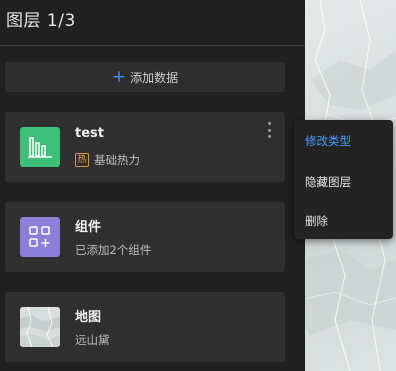 Image resolution: width=396 pixels, height=371 pixels. Describe the element at coordinates (152, 45) in the screenshot. I see `divider` at that location.